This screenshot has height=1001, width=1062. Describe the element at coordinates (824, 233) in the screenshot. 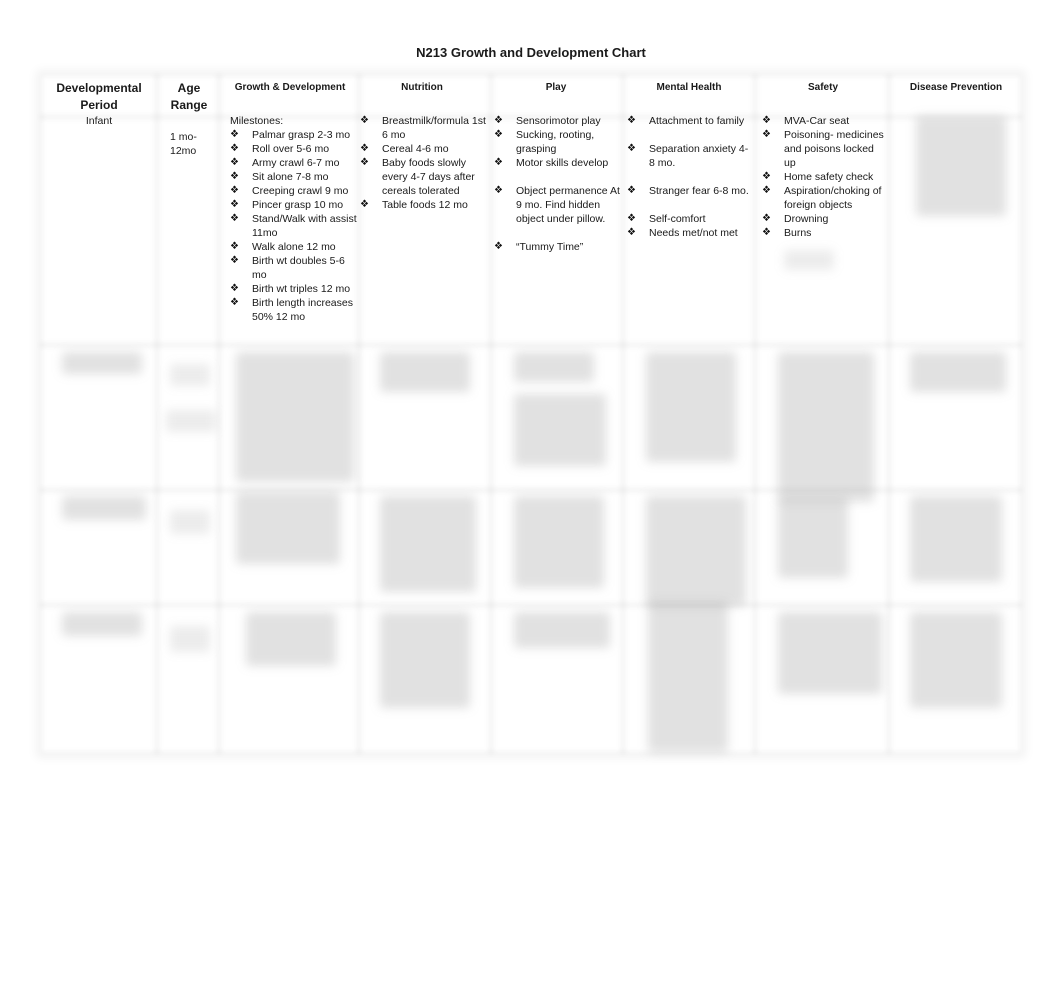

I see `list-item: ❖ Burns` at that location.